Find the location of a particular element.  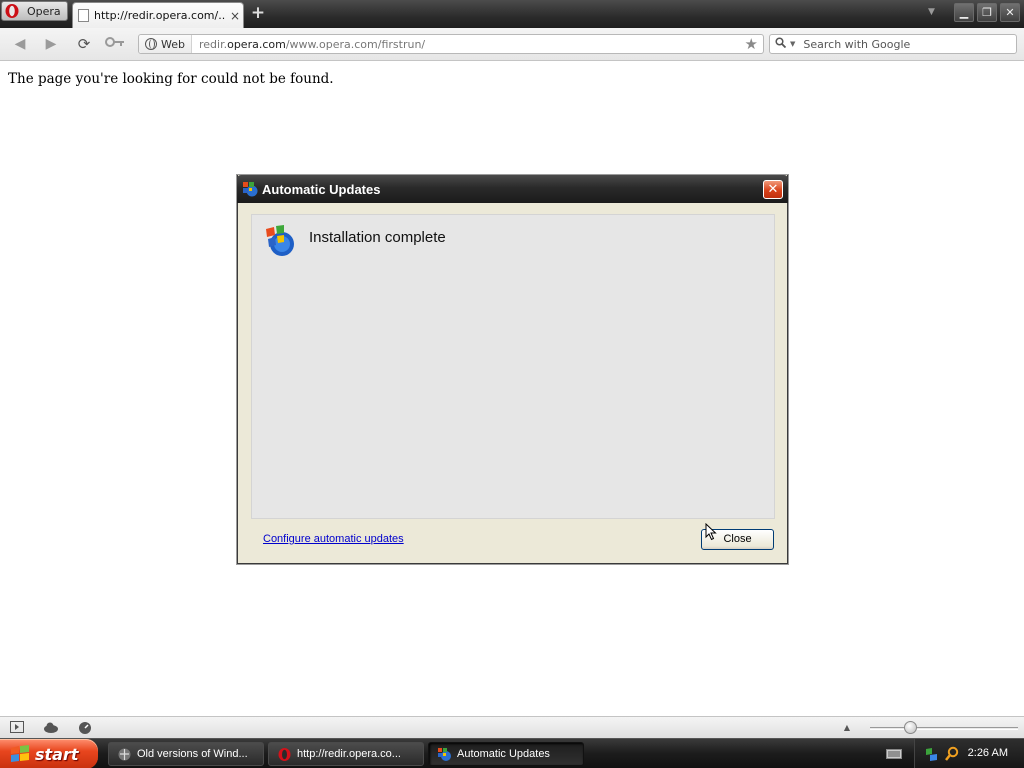

opera-menu-label: Opera is located at coordinates (44, 11).